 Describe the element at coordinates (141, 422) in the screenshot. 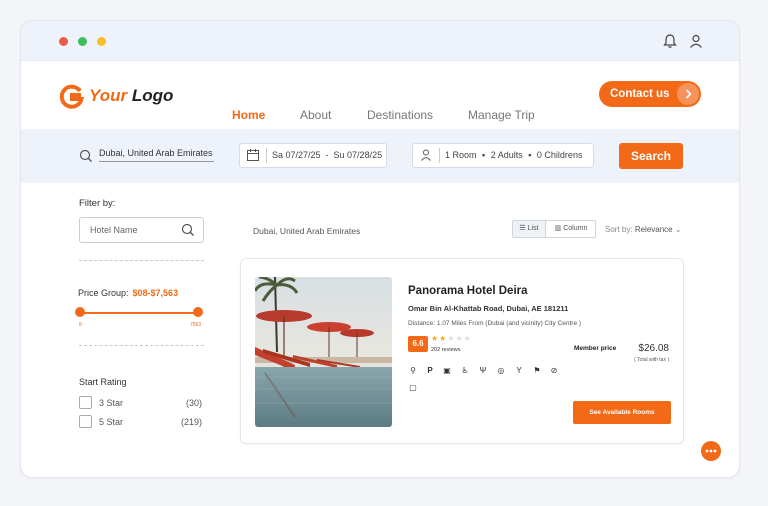

I see `rating-option-5-star: 5 Star (219)` at that location.